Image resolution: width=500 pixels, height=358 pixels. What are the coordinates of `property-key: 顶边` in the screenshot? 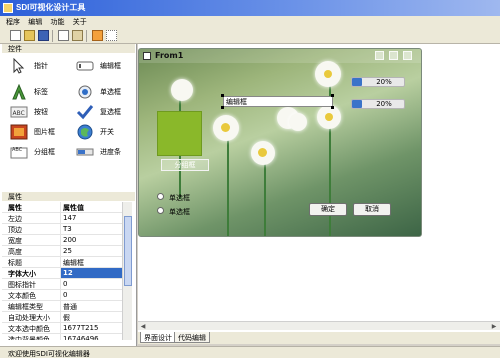 It's located at (15, 230).